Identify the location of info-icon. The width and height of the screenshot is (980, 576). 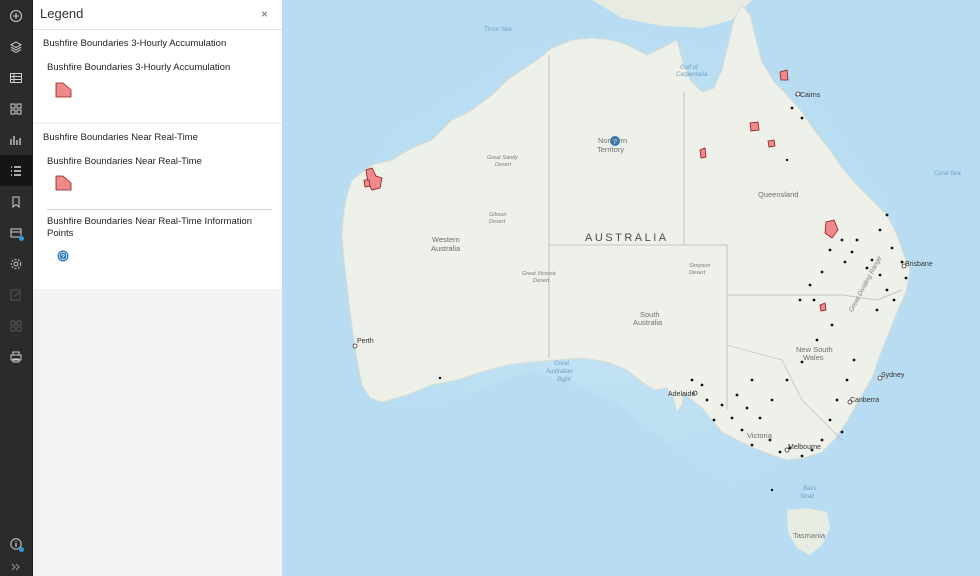
(16, 543).